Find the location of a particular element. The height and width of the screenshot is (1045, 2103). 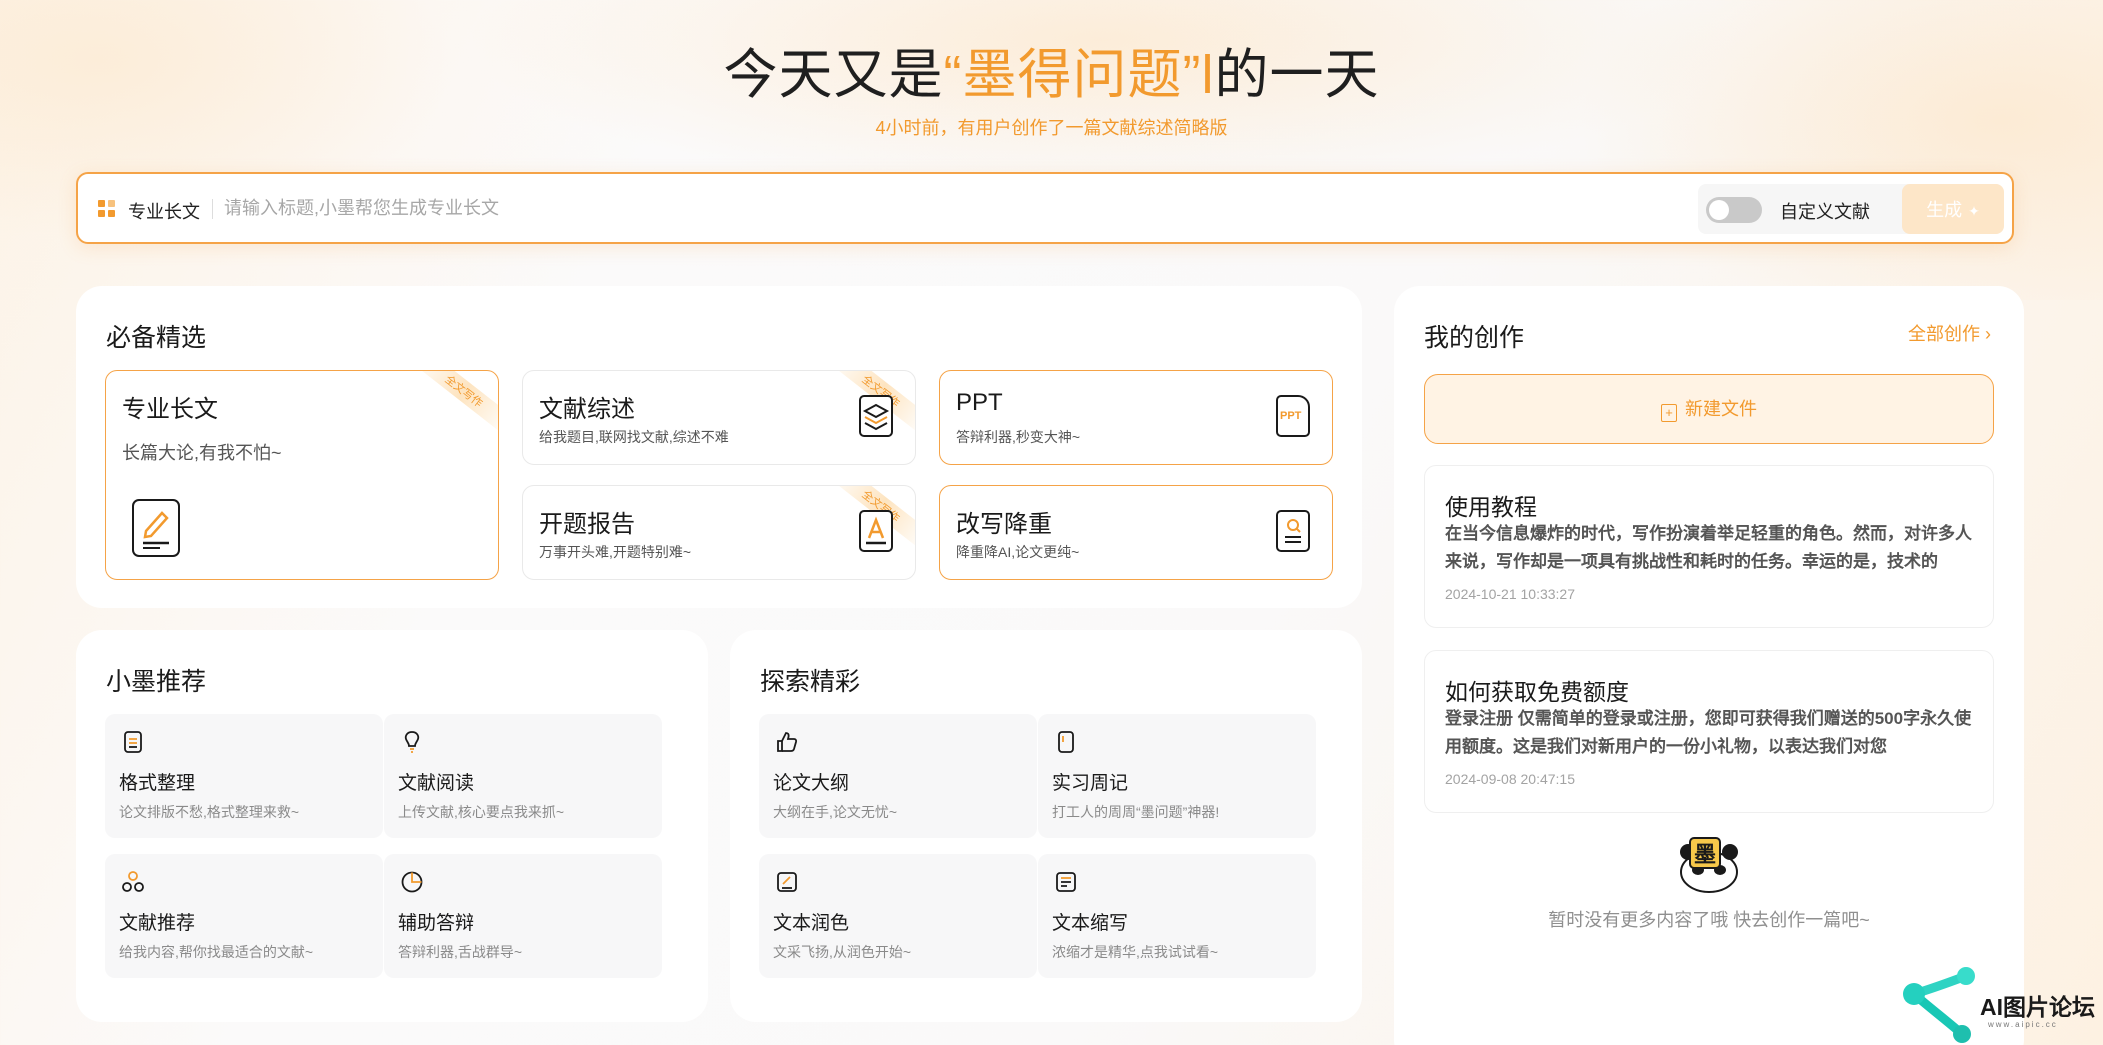

explore-title: 文本润色 is located at coordinates (811, 923).